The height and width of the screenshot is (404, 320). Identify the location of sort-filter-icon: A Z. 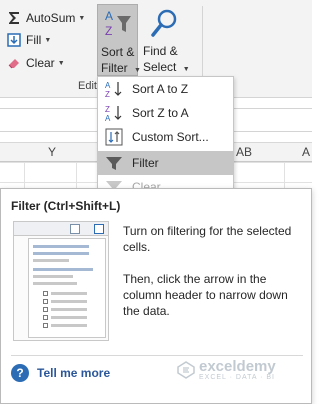
(118, 26).